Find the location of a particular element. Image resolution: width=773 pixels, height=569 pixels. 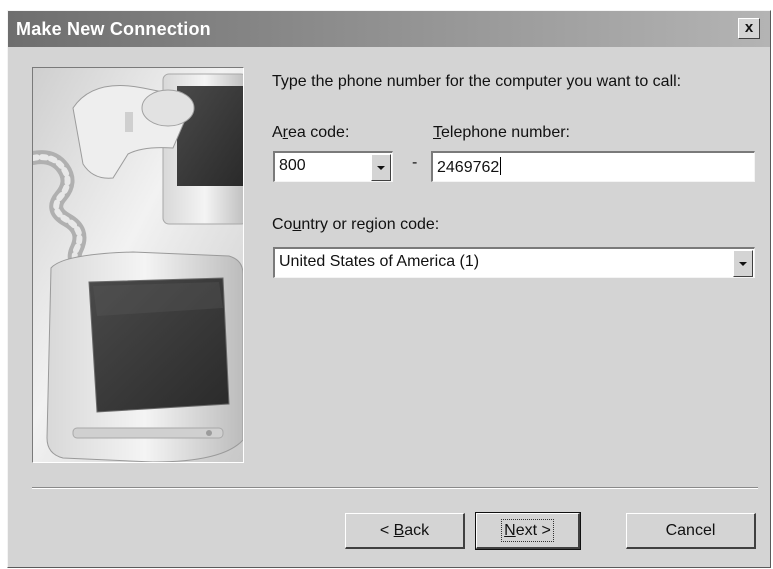

window-title: Make New Connection is located at coordinates (113, 29).